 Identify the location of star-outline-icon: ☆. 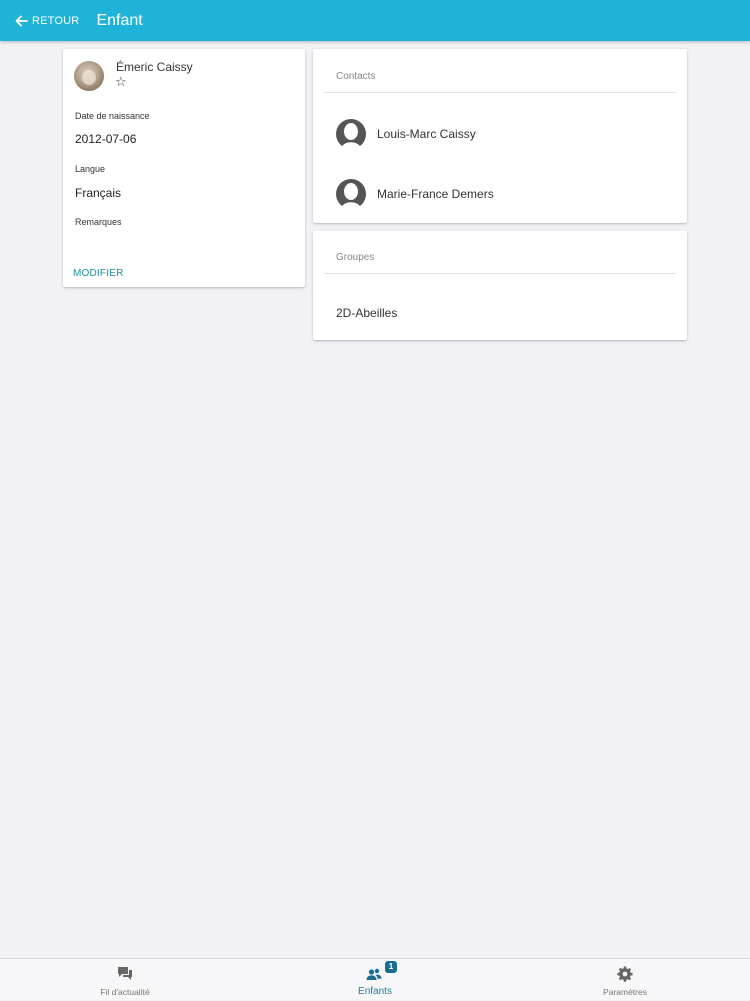
(121, 82).